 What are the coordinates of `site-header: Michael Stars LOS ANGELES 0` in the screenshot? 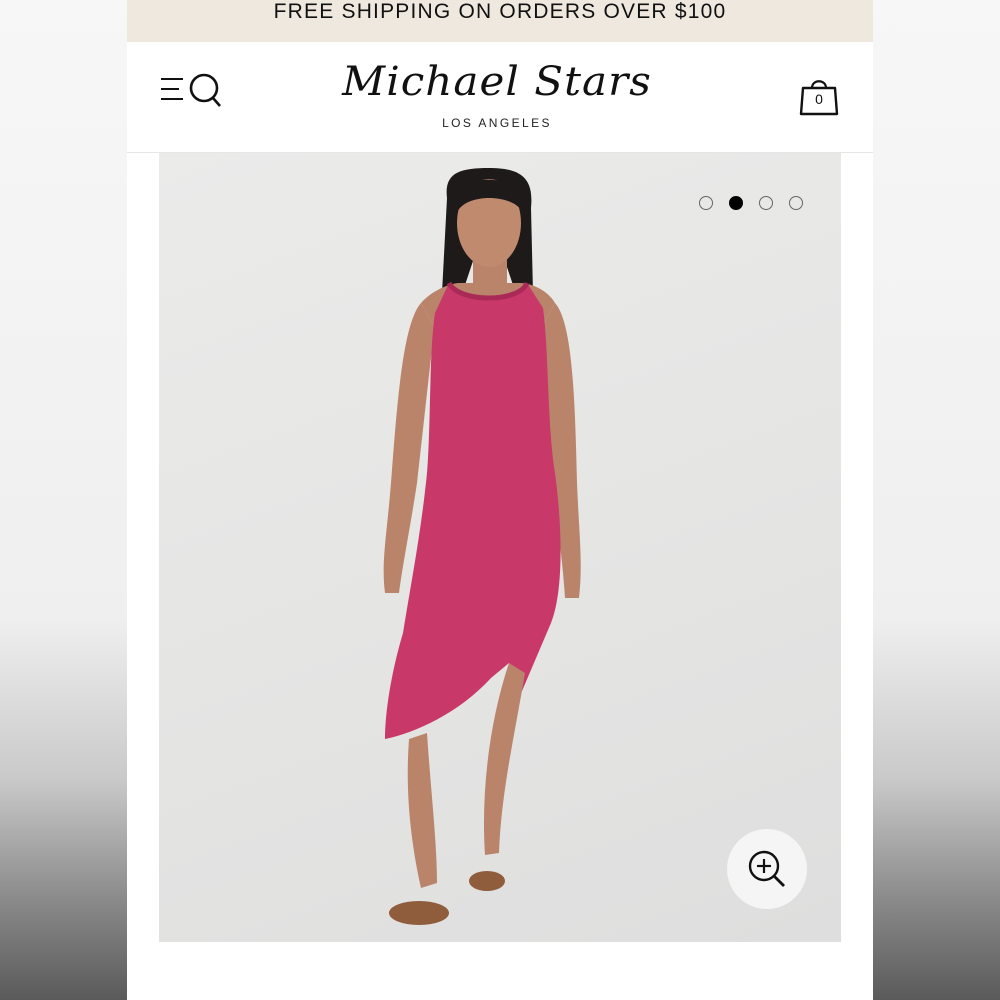 It's located at (500, 97).